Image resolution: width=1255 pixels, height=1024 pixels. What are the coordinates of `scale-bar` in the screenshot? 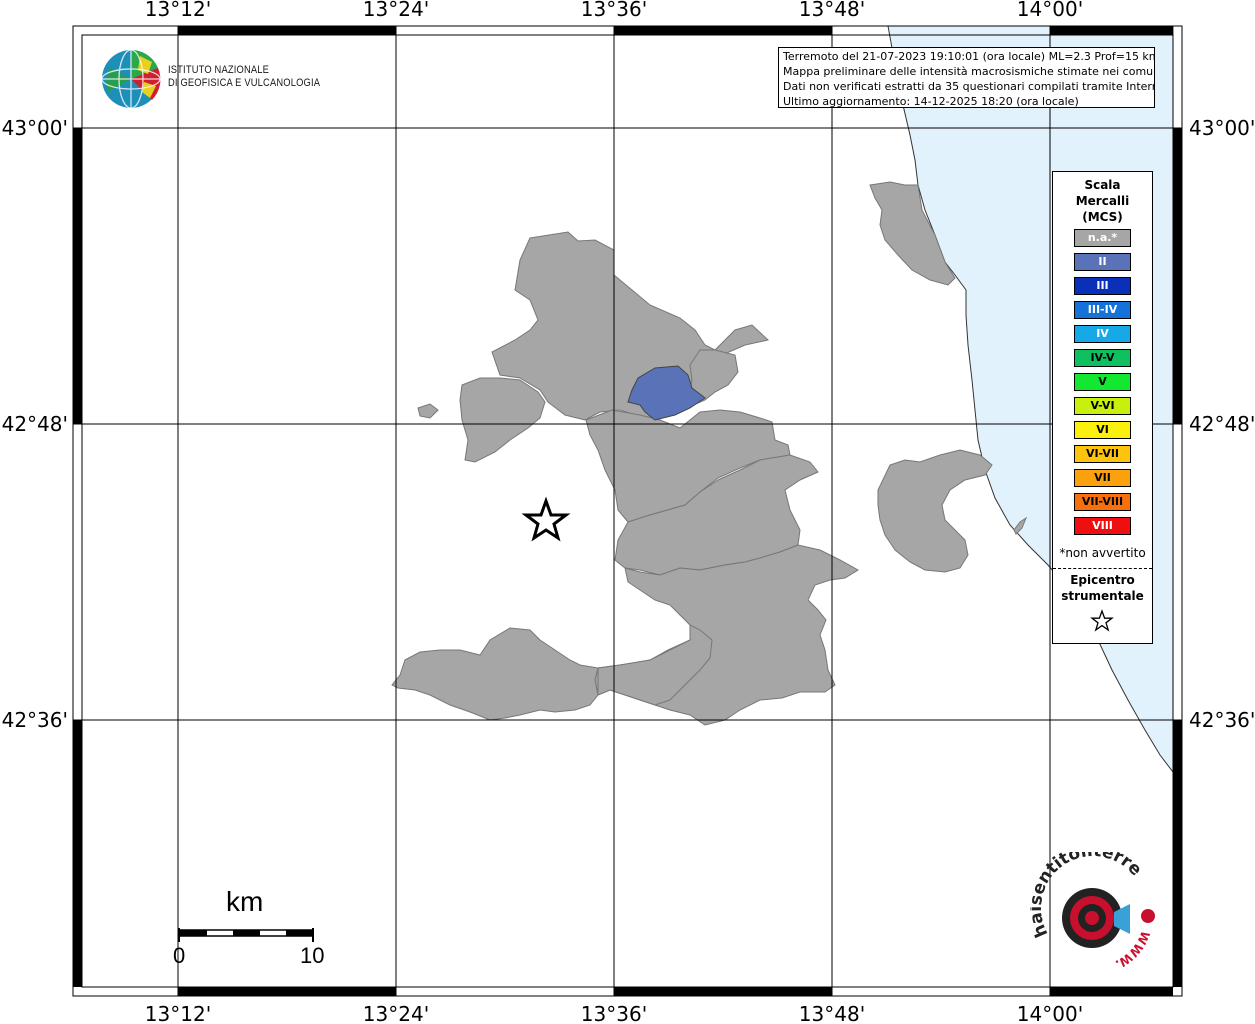 It's located at (246, 935).